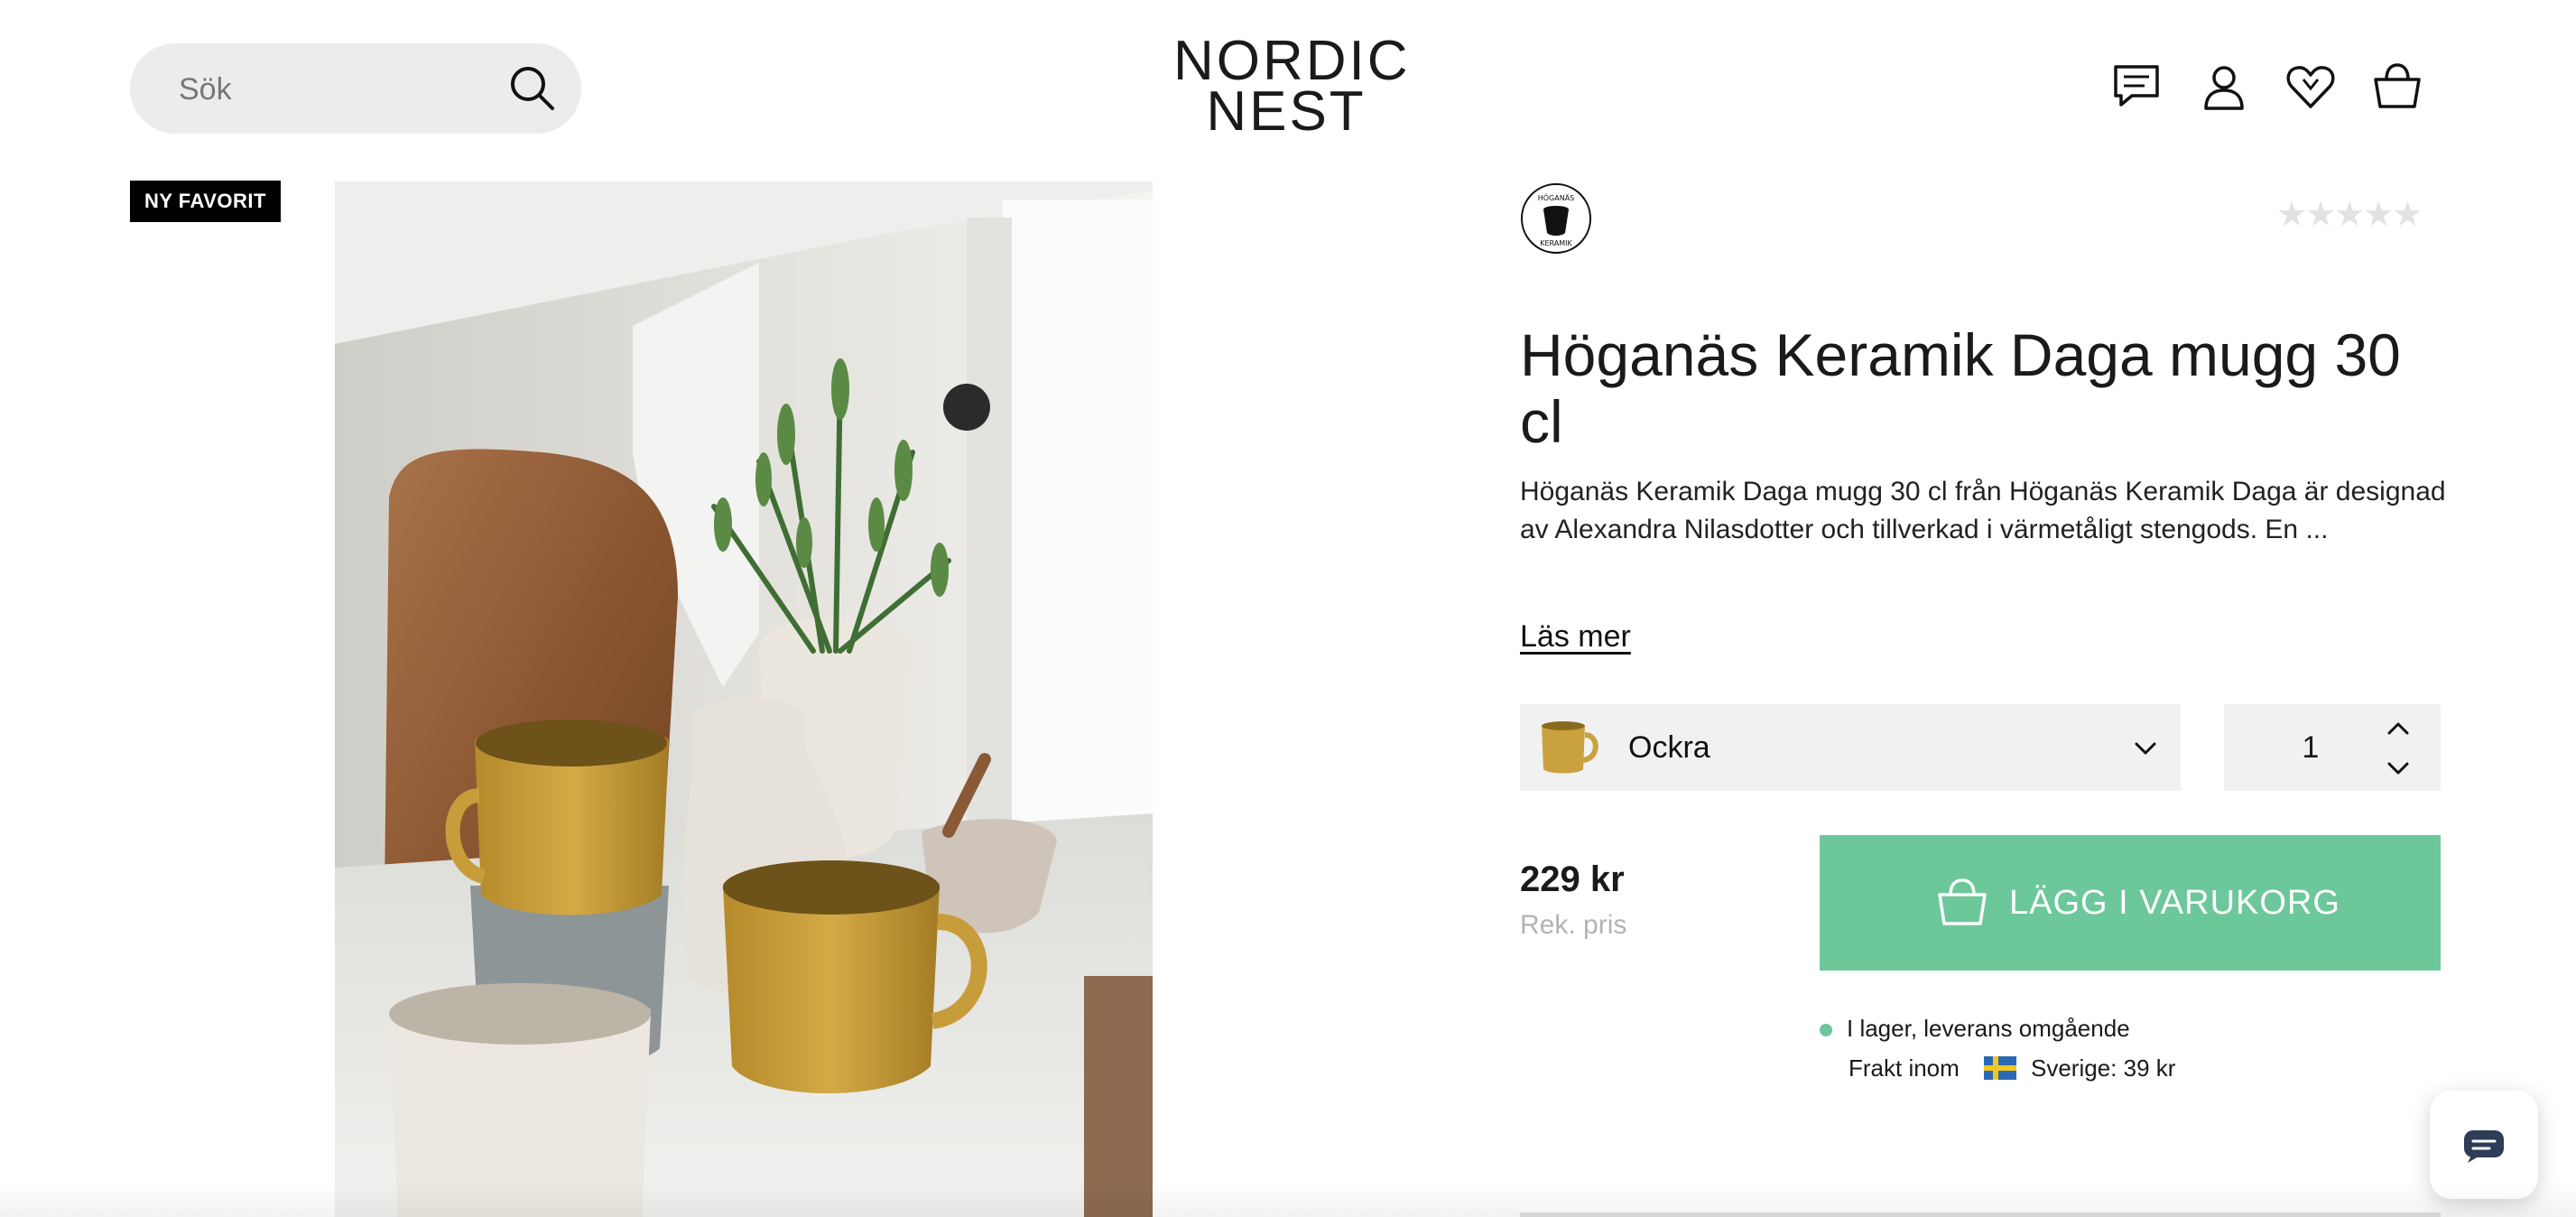 The width and height of the screenshot is (2576, 1217). Describe the element at coordinates (327, 89) in the screenshot. I see `search-input` at that location.